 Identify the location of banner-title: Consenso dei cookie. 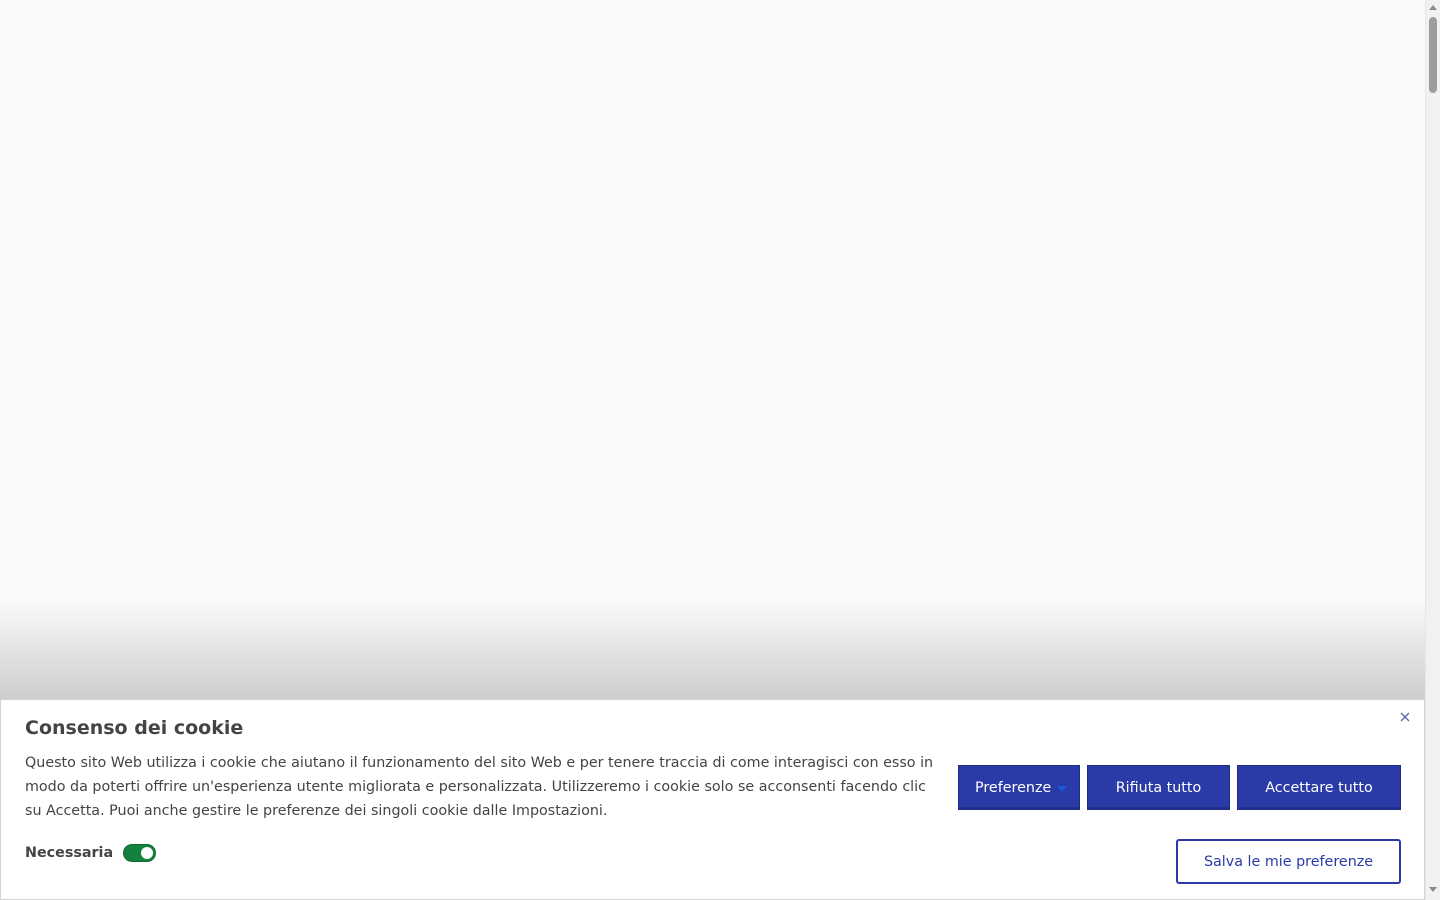
(134, 728).